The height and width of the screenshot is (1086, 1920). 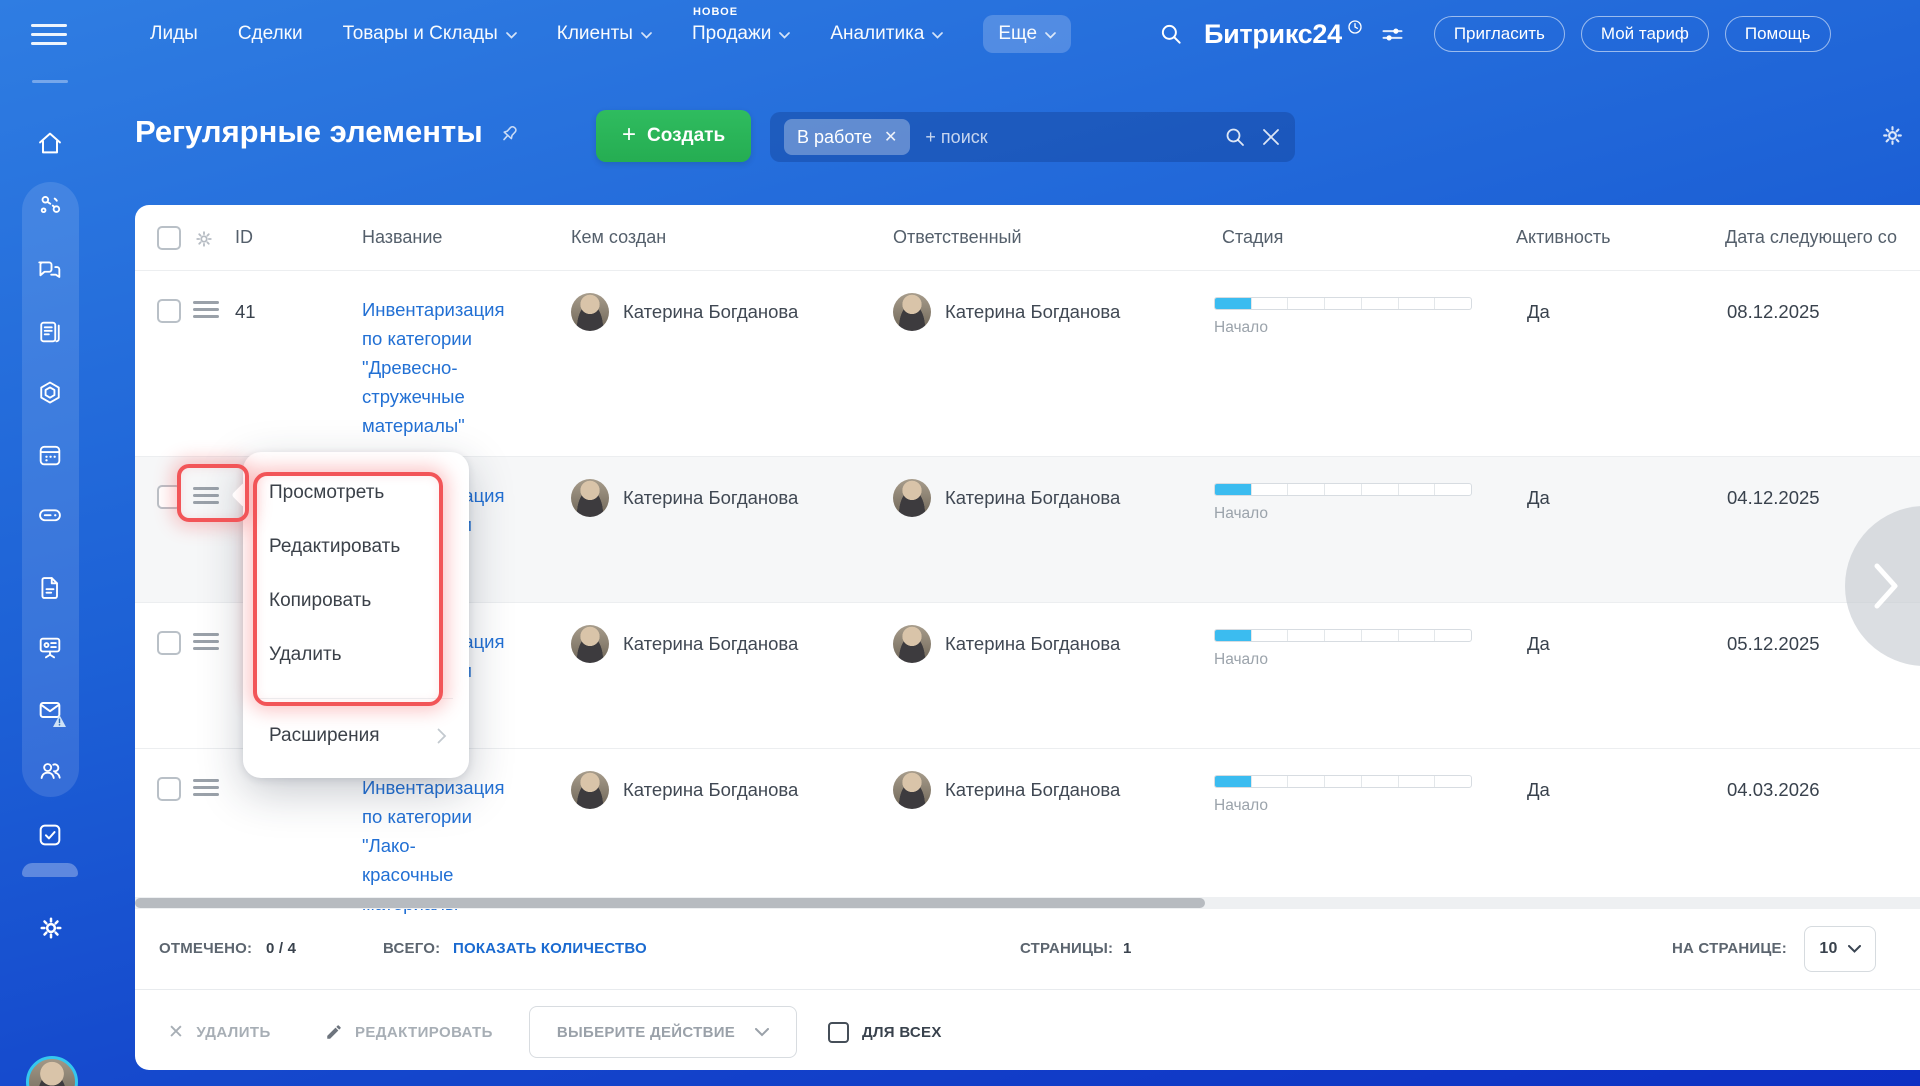 I want to click on menu-item-delete: Удалить, so click(x=356, y=655).